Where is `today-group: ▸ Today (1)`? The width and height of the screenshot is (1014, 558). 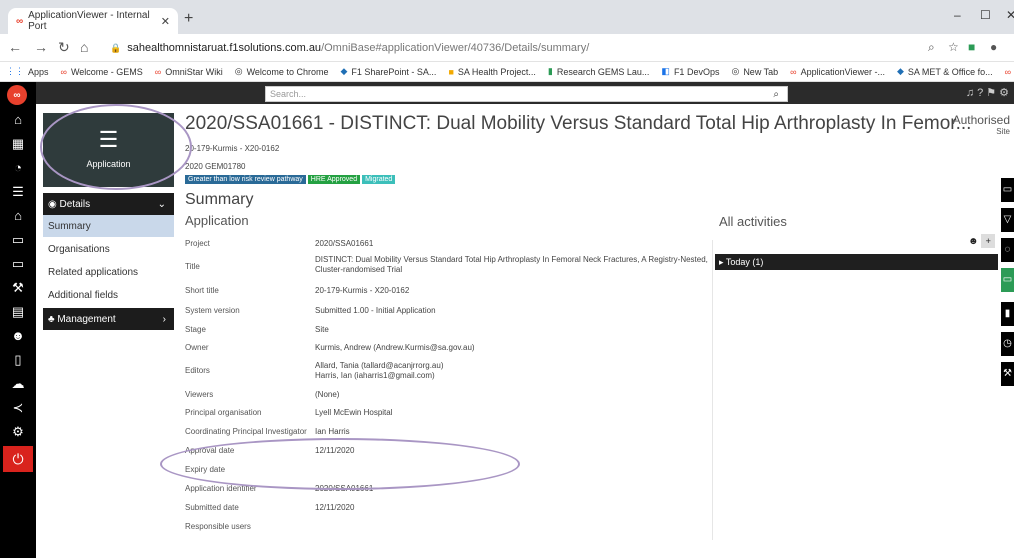
today-group: ▸ Today (1) is located at coordinates (856, 262).